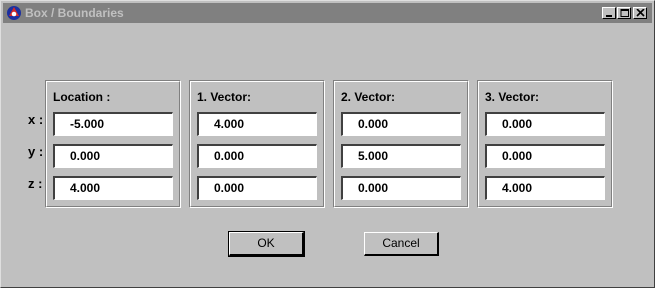  Describe the element at coordinates (545, 188) in the screenshot. I see `vector3-z-field: 4.000` at that location.